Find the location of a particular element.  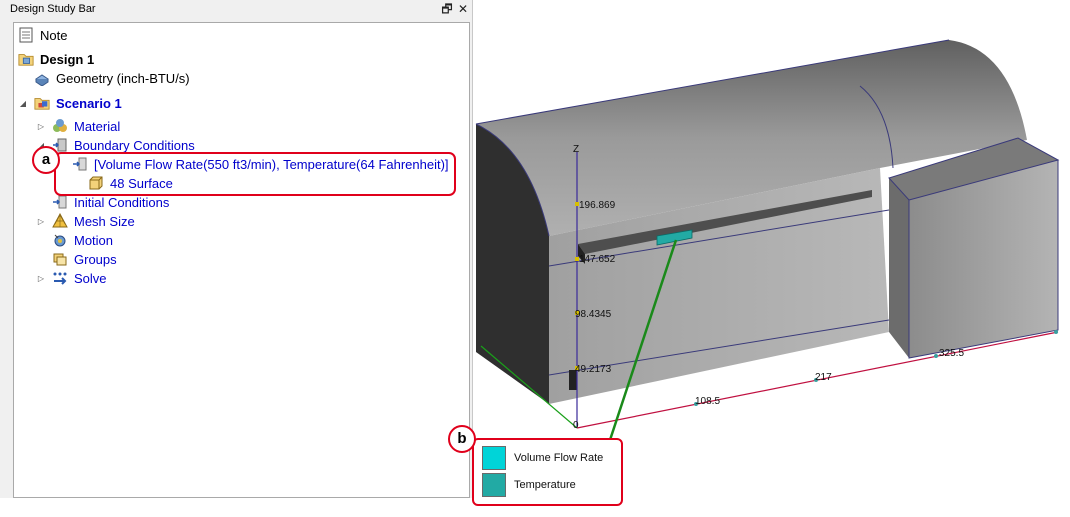

x-tick-label: 108.5 is located at coordinates (707, 401).